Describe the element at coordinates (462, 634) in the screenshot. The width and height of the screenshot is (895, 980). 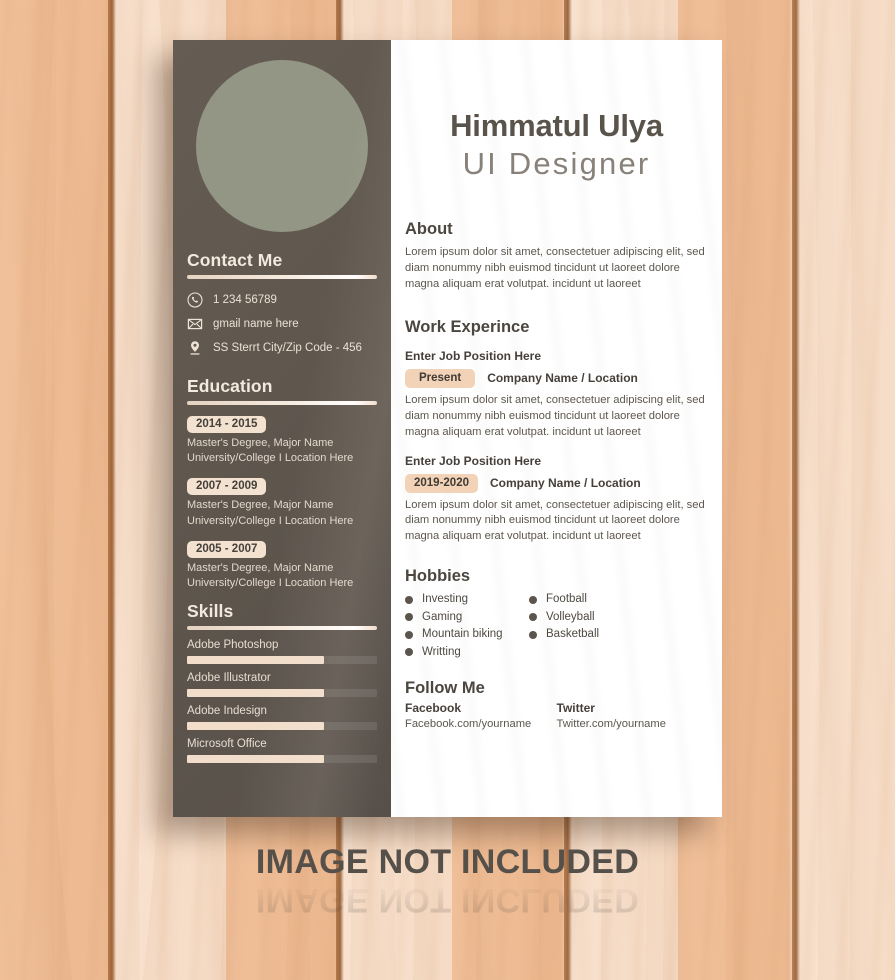
I see `hobby-label: Mountain biking` at that location.